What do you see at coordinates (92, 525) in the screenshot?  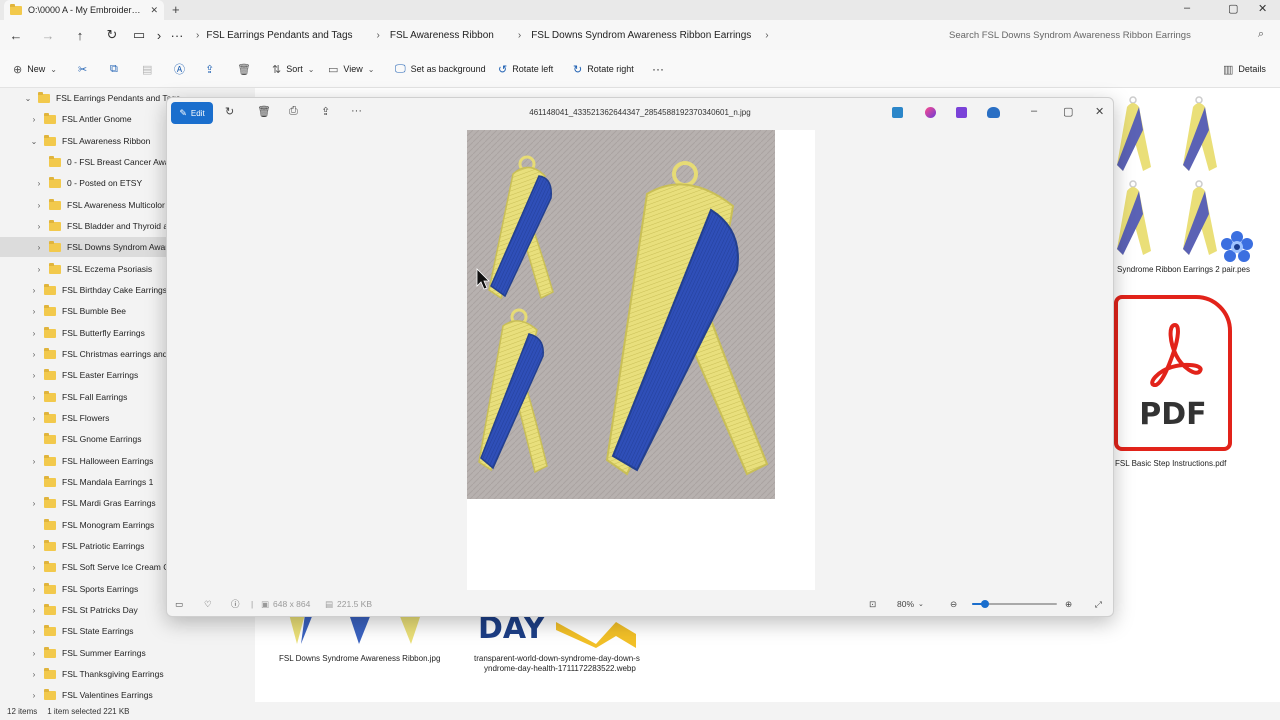 I see `tree-item: FSL Monogram Earrings` at bounding box center [92, 525].